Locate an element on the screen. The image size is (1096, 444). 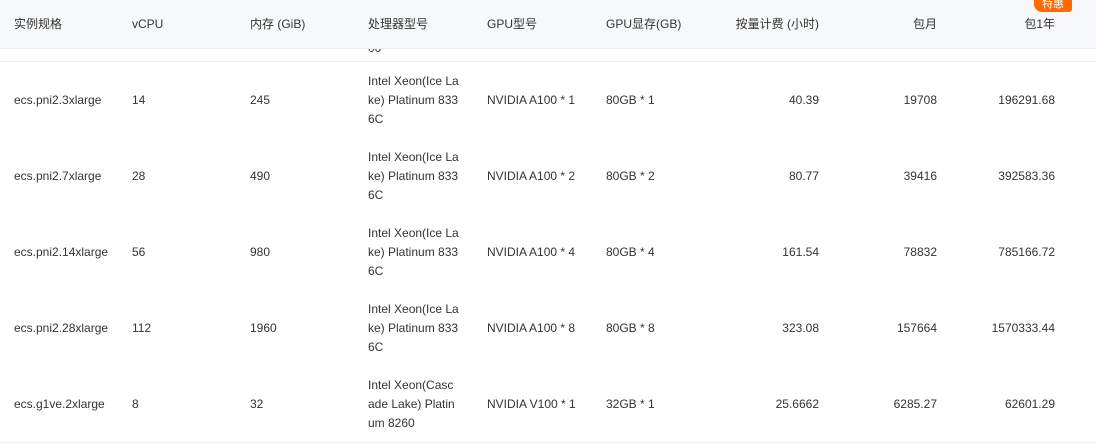
cell-spec: ecs.pni2.7xlarge is located at coordinates (58, 176).